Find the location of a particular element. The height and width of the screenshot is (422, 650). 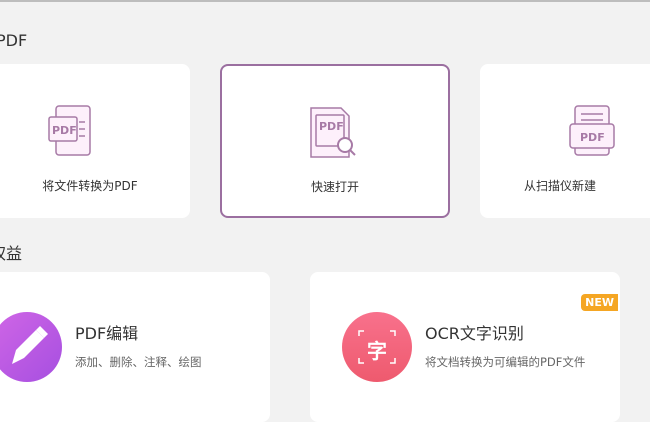

scanner-pdf-icon: PDF is located at coordinates (592, 130).